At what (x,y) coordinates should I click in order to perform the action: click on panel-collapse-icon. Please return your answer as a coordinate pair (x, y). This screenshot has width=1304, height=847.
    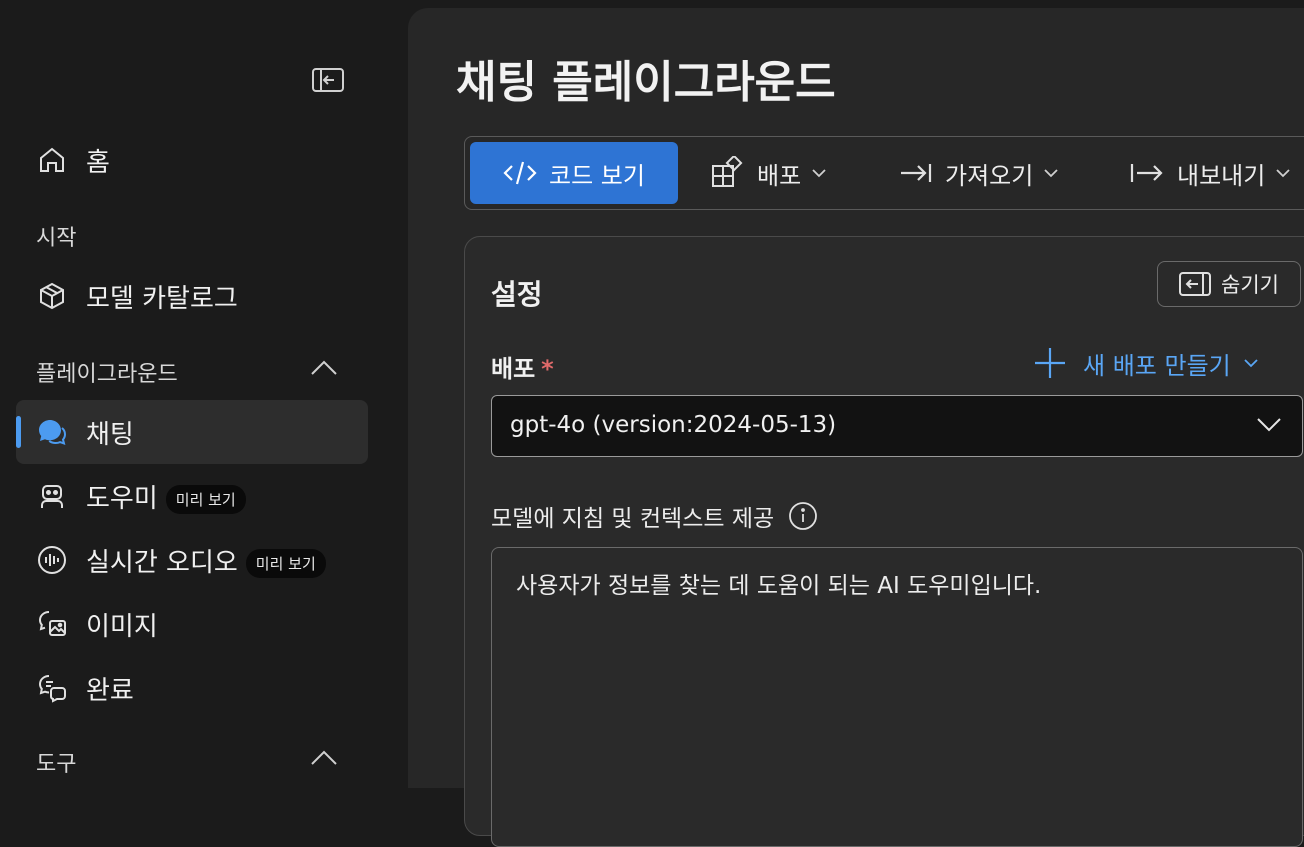
    Looking at the image, I should click on (328, 80).